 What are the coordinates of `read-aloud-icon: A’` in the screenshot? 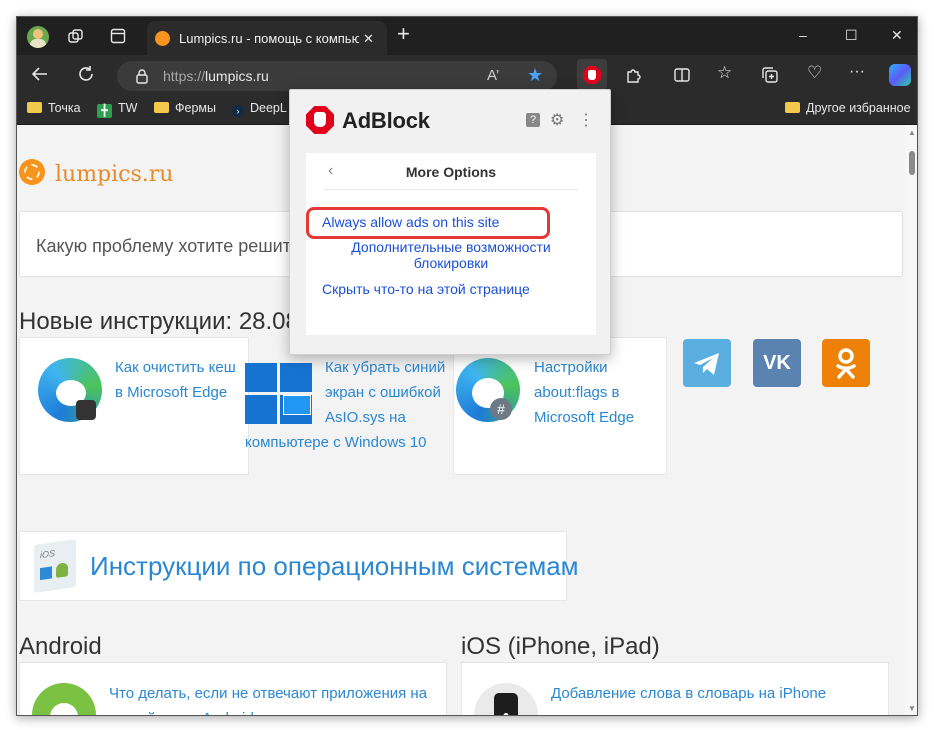 It's located at (493, 76).